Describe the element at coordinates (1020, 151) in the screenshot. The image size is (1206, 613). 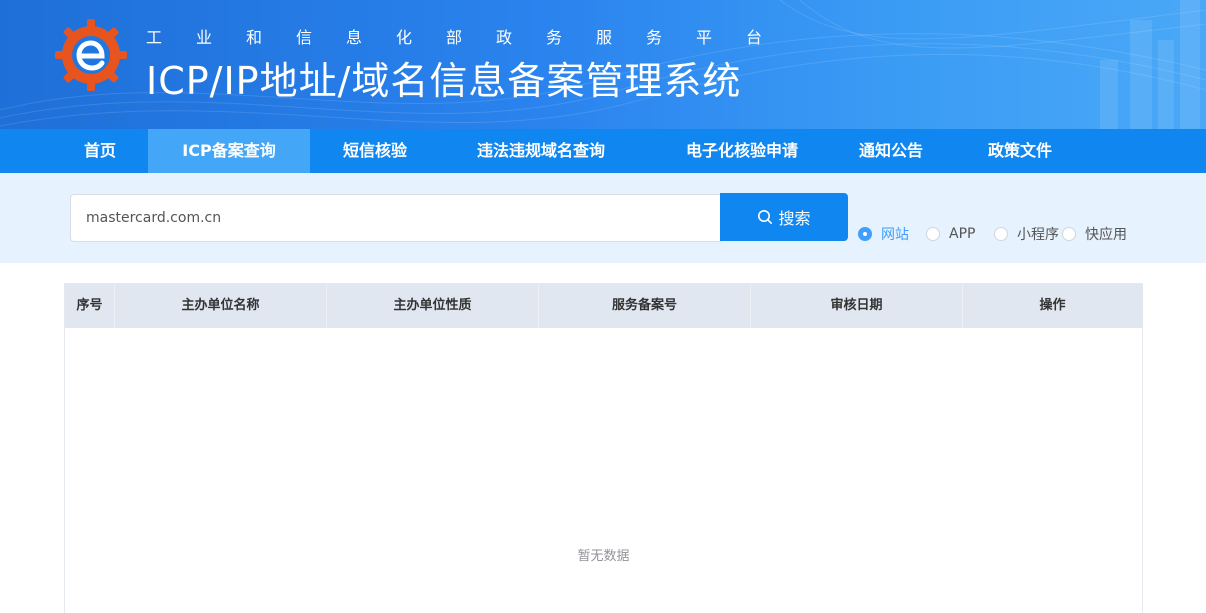
I see `nav-item-policy-files: 政策文件` at that location.